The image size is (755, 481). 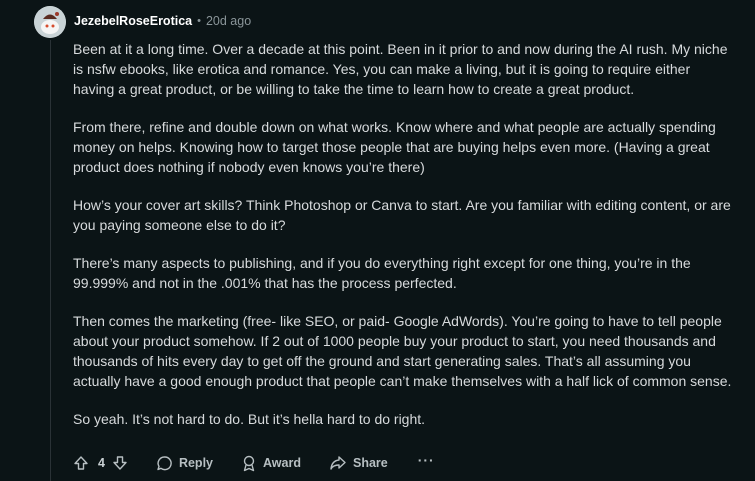 I want to click on comment-actions: 4 Reply Award Share ···, so click(x=254, y=463).